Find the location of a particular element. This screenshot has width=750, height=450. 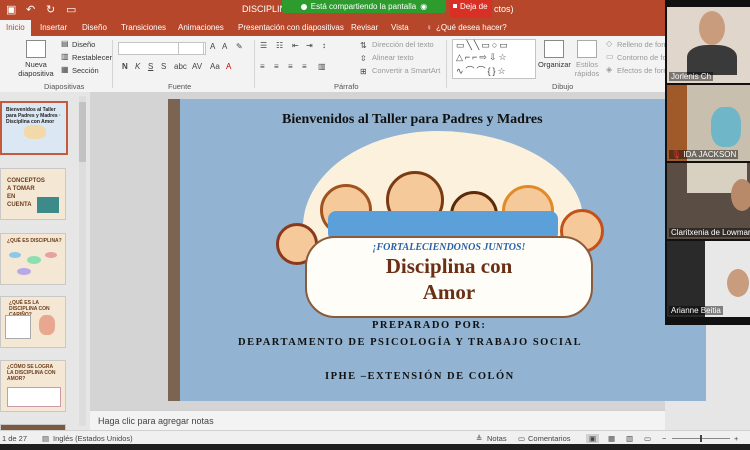

numbering-icon: ☷ is located at coordinates (279, 45).